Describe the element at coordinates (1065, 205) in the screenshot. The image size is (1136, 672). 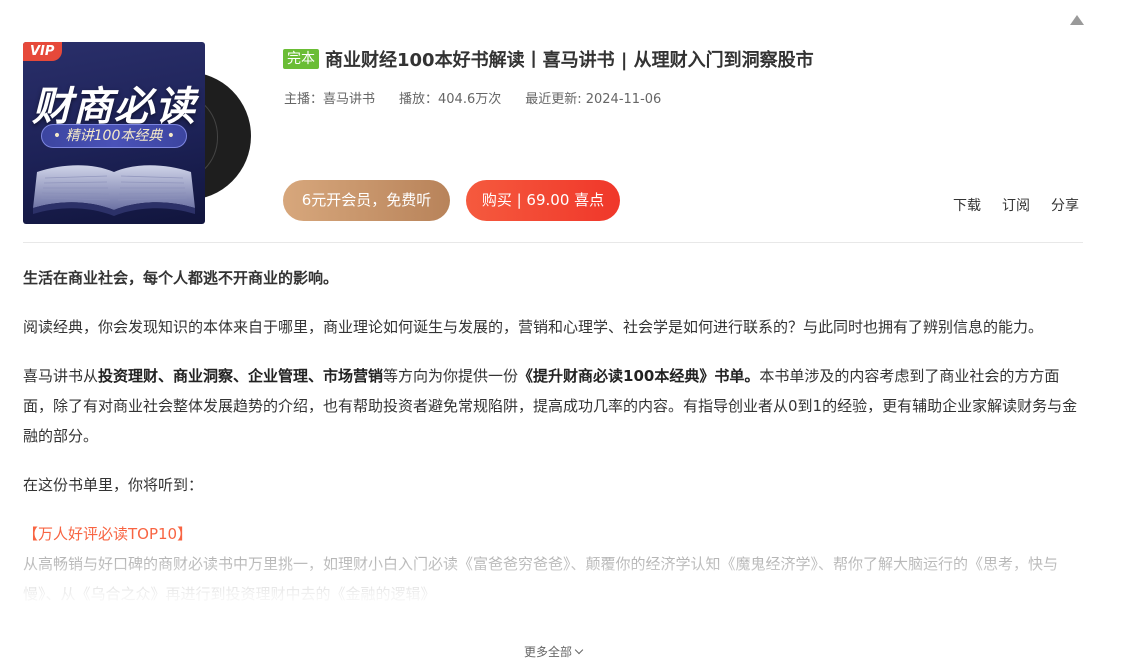
I see `share-button: 分享` at that location.